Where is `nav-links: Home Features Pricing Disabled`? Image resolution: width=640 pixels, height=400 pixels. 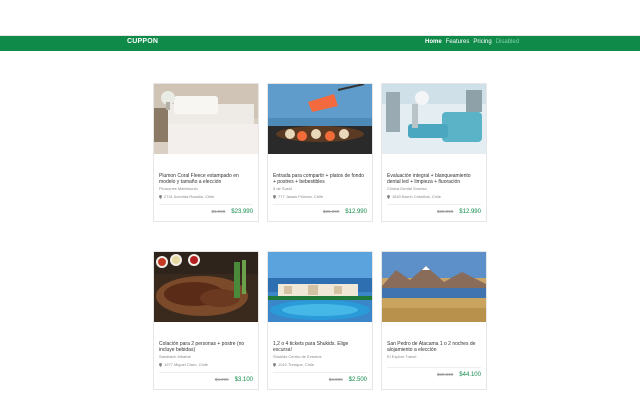 nav-links: Home Features Pricing Disabled is located at coordinates (472, 42).